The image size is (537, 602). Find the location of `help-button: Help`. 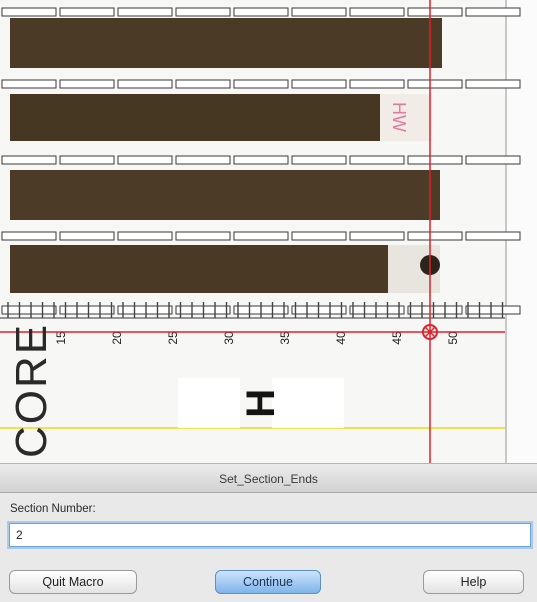

help-button: Help is located at coordinates (473, 582).